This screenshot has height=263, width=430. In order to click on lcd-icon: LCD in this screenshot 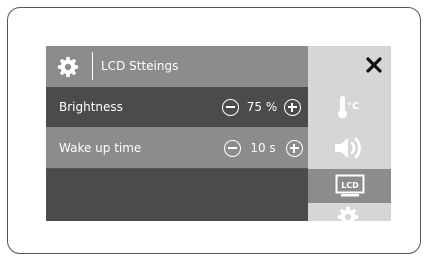, I will do `click(350, 185)`.